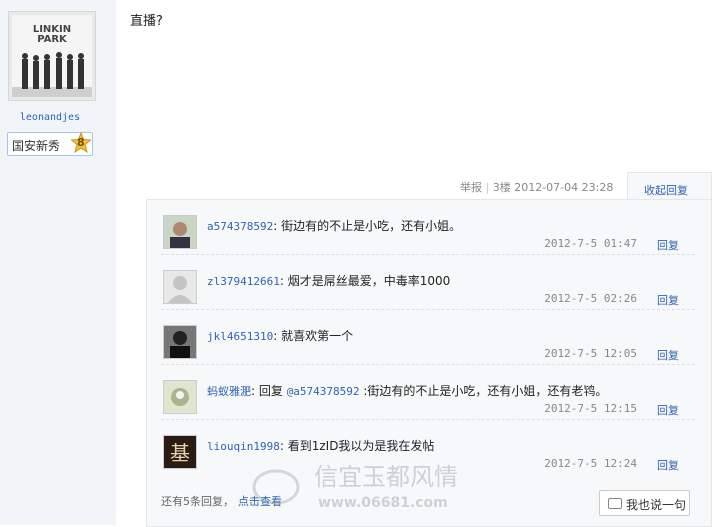 Image resolution: width=722 pixels, height=527 pixels. What do you see at coordinates (386, 477) in the screenshot?
I see `watermark-title: 信宜玉都风情` at bounding box center [386, 477].